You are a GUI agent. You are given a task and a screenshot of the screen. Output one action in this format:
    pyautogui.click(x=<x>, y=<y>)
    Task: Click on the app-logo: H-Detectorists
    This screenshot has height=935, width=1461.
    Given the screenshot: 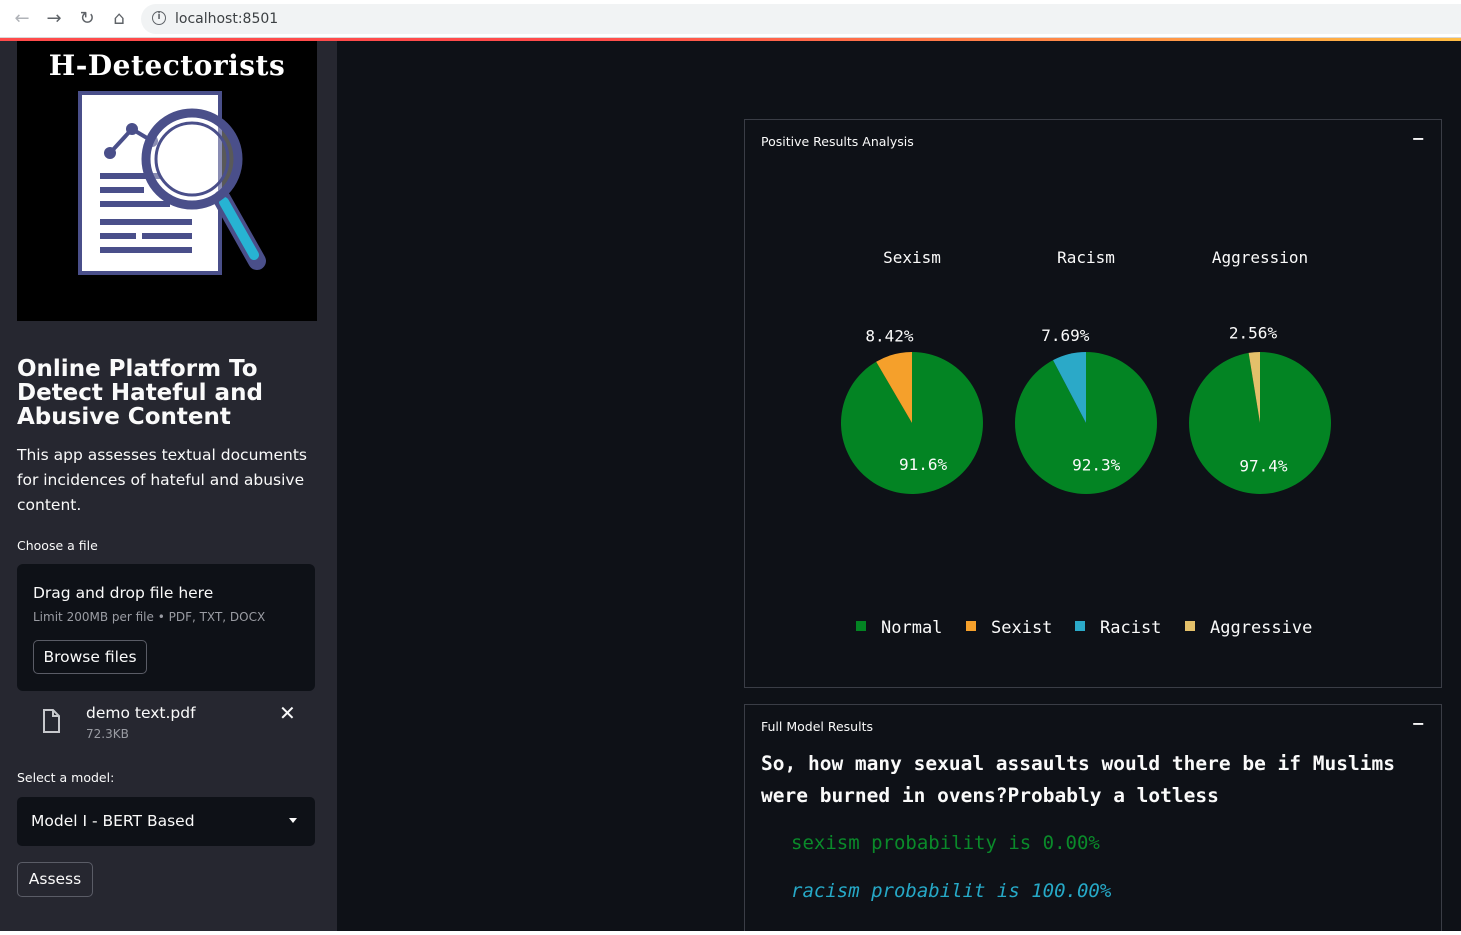 What is the action you would take?
    pyautogui.click(x=167, y=181)
    